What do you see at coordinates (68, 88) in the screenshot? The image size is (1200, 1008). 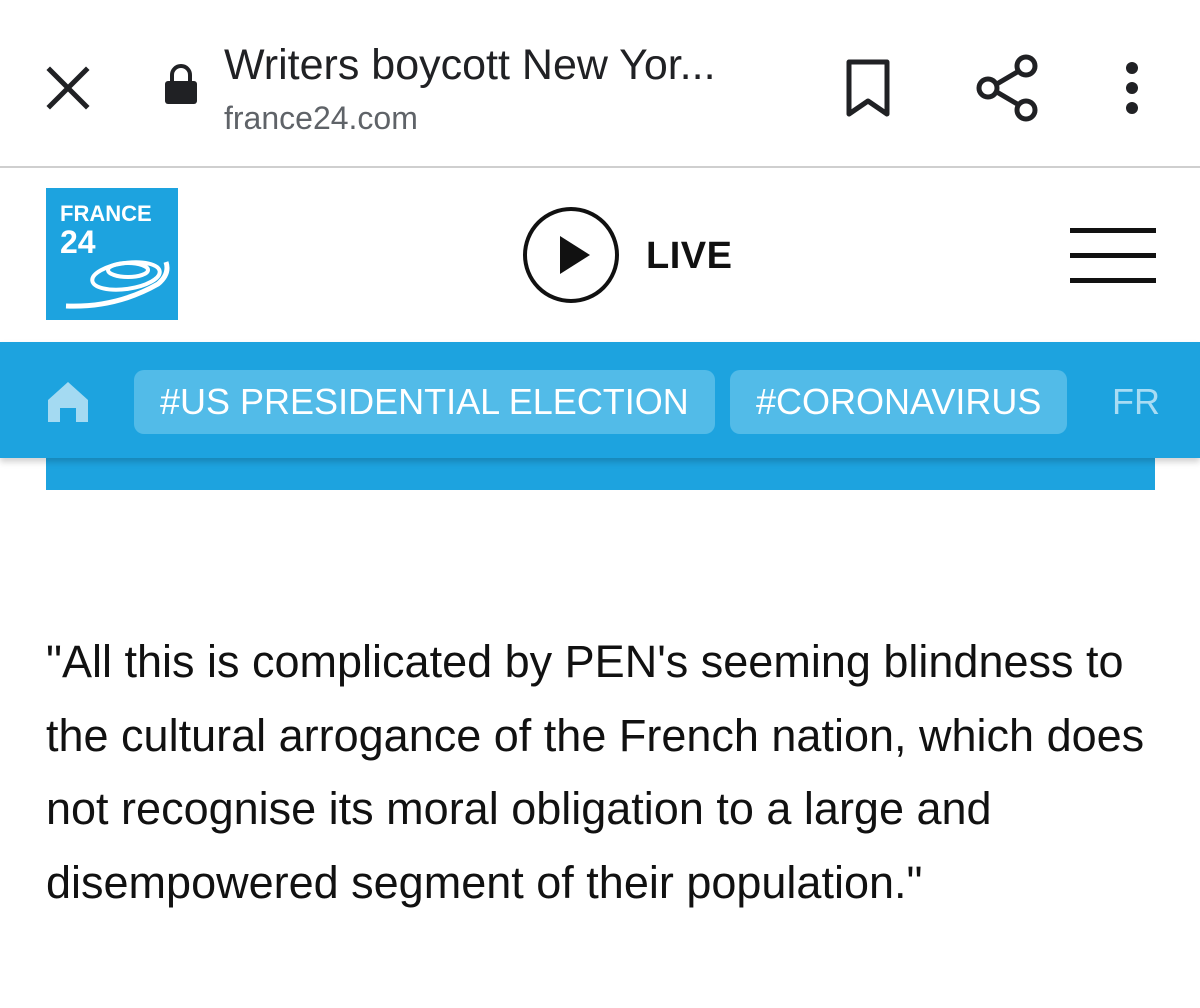 I see `close-icon` at bounding box center [68, 88].